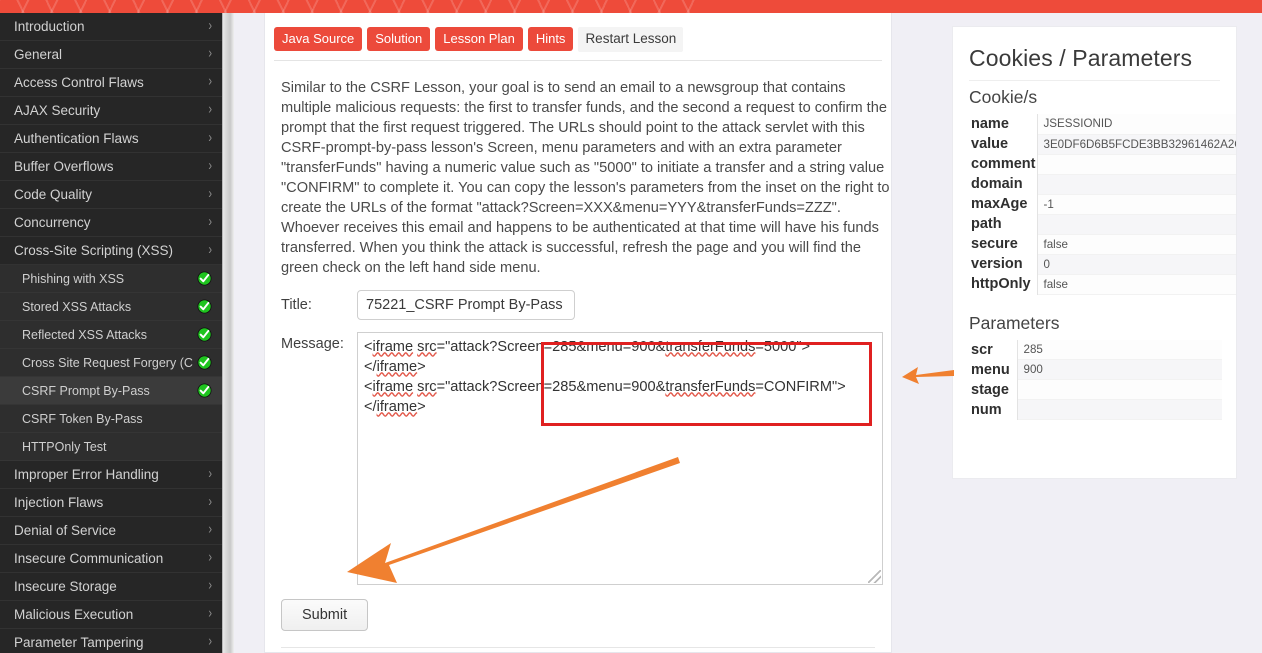 The width and height of the screenshot is (1262, 653). Describe the element at coordinates (1003, 244) in the screenshot. I see `row-key: secure` at that location.